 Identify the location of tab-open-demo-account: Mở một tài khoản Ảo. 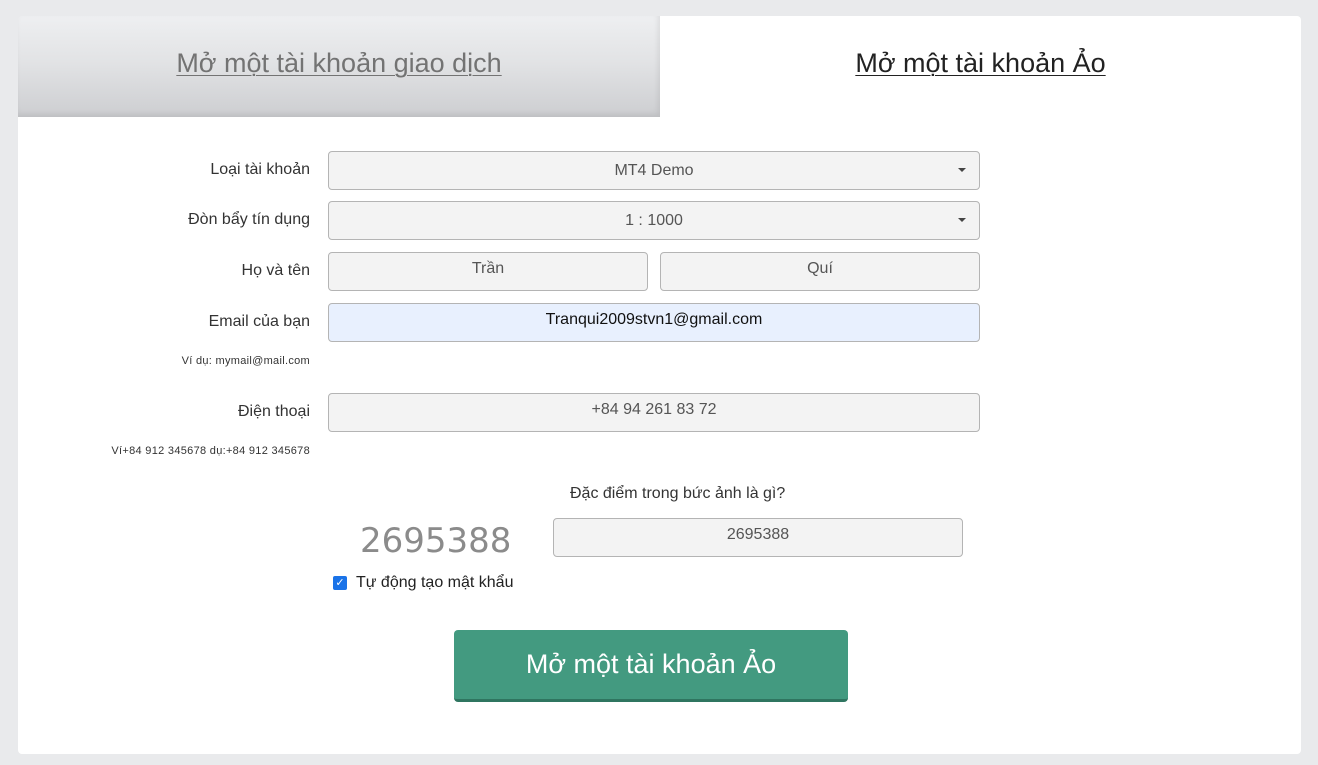
(980, 66).